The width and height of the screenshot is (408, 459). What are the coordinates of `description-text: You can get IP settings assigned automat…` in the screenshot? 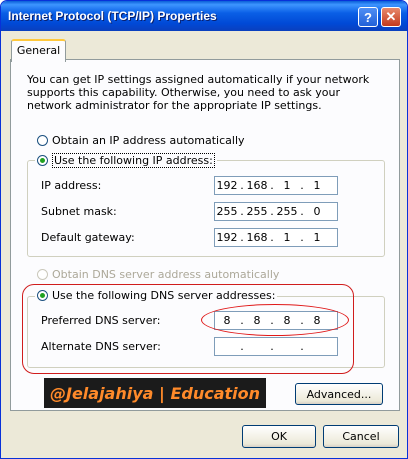 It's located at (198, 92).